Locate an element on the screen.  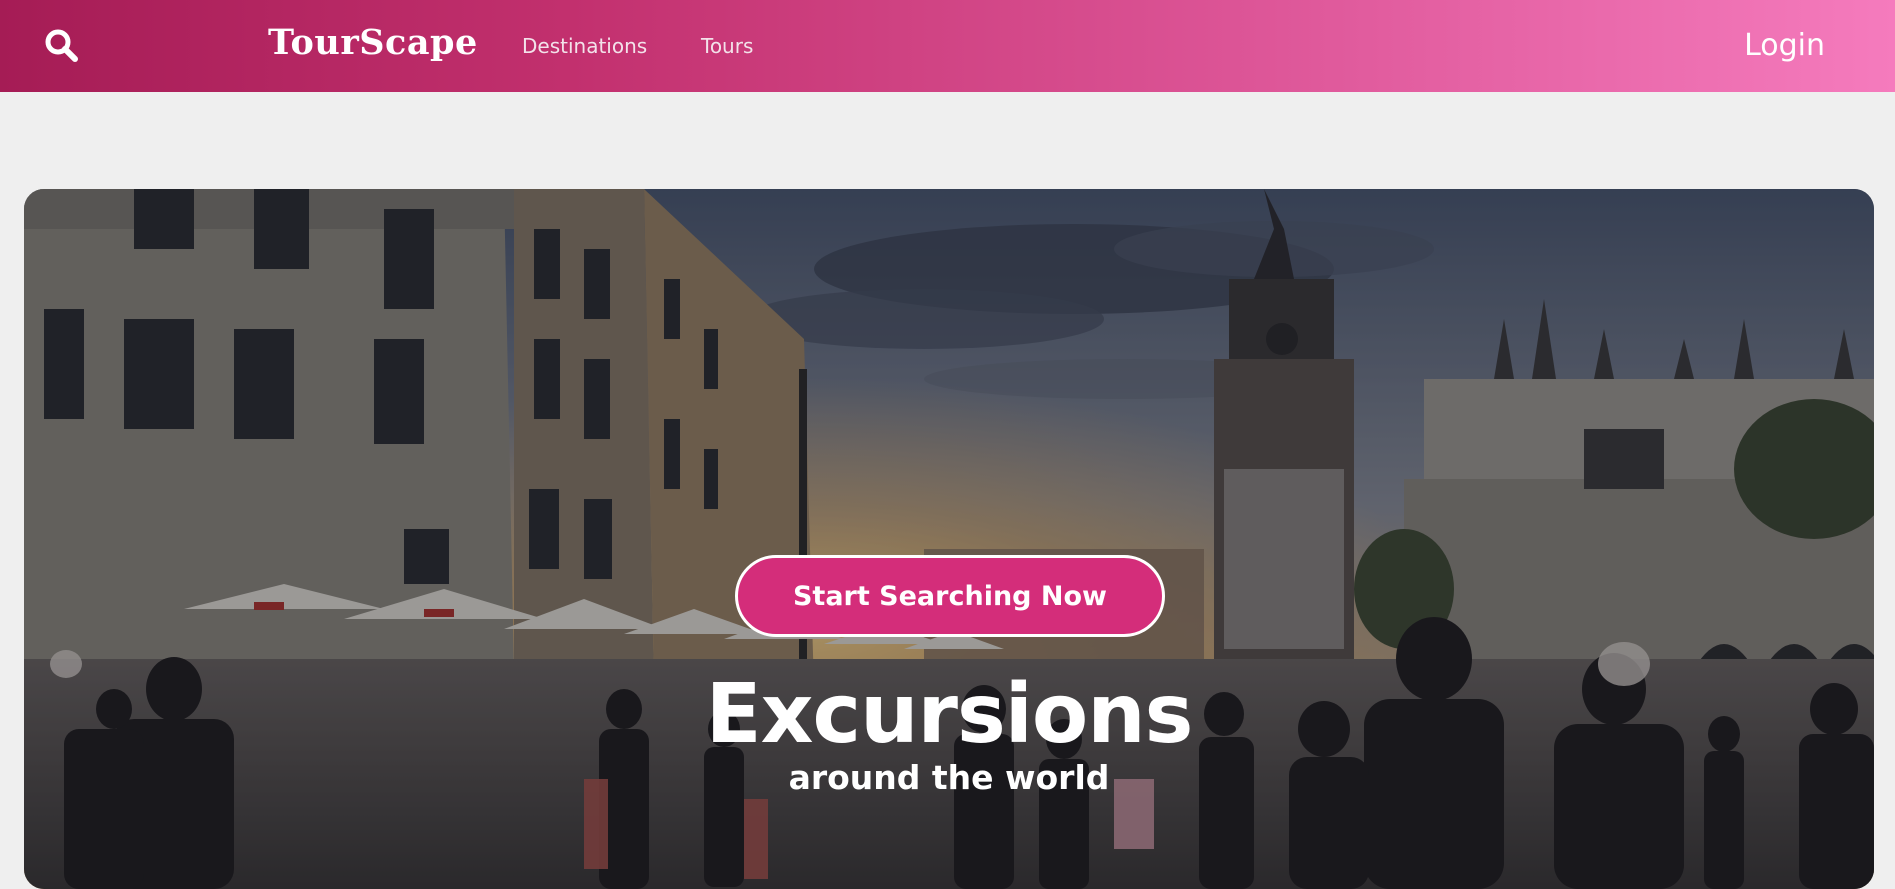
nav-link-destinations: Destinations is located at coordinates (584, 46).